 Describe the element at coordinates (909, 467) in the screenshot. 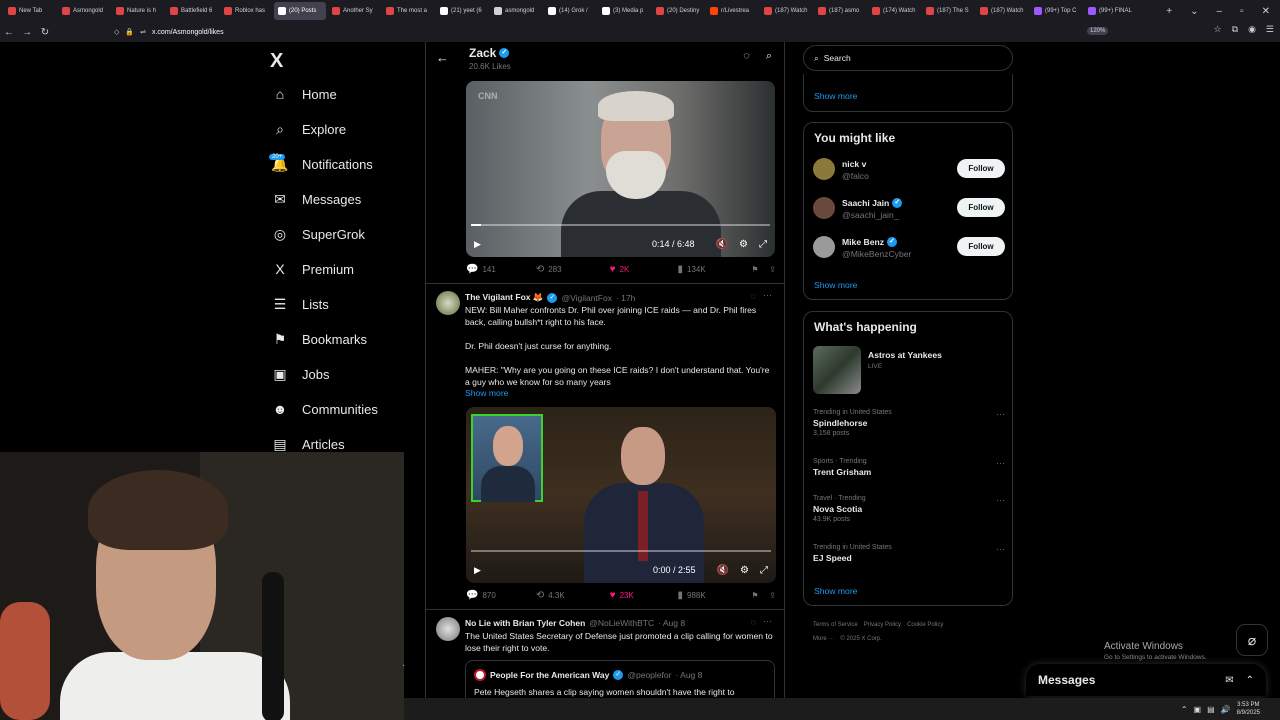

I see `trend-item: Sports · Trending Trent Grisham ···` at that location.